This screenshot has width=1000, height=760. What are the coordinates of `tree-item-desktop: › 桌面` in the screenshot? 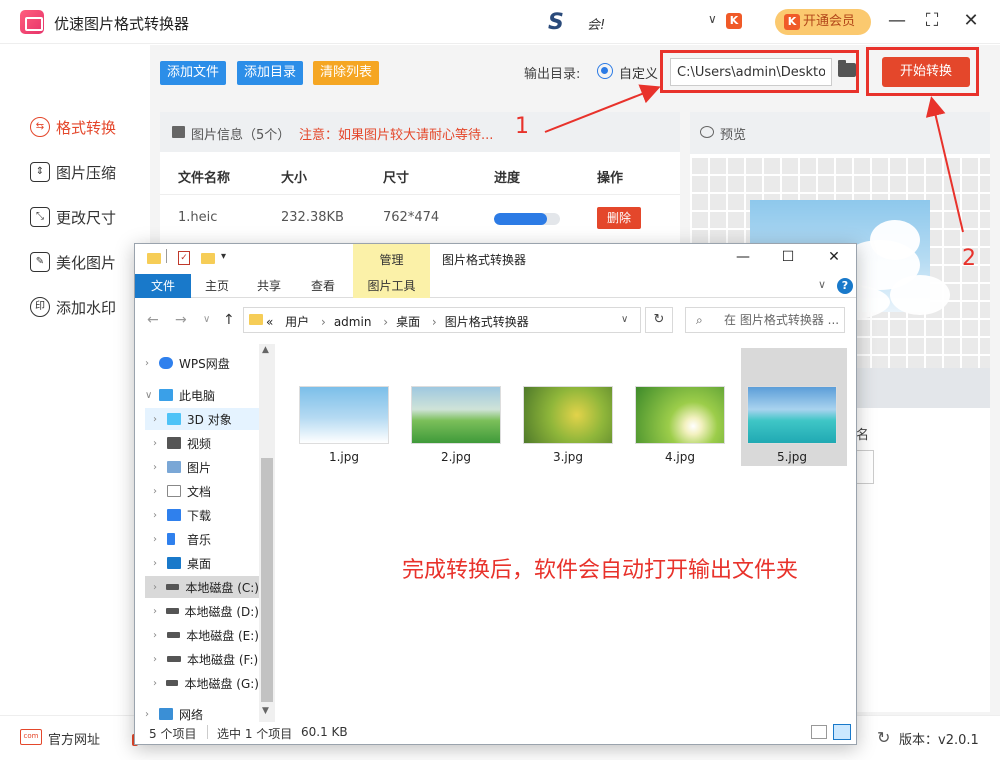 It's located at (202, 563).